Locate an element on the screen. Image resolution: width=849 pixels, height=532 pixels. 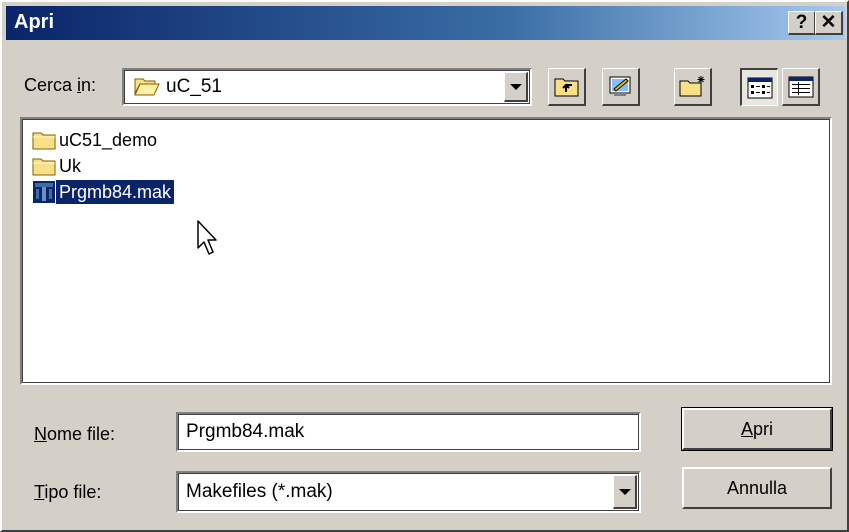
list-item: uC51_demo is located at coordinates (96, 140).